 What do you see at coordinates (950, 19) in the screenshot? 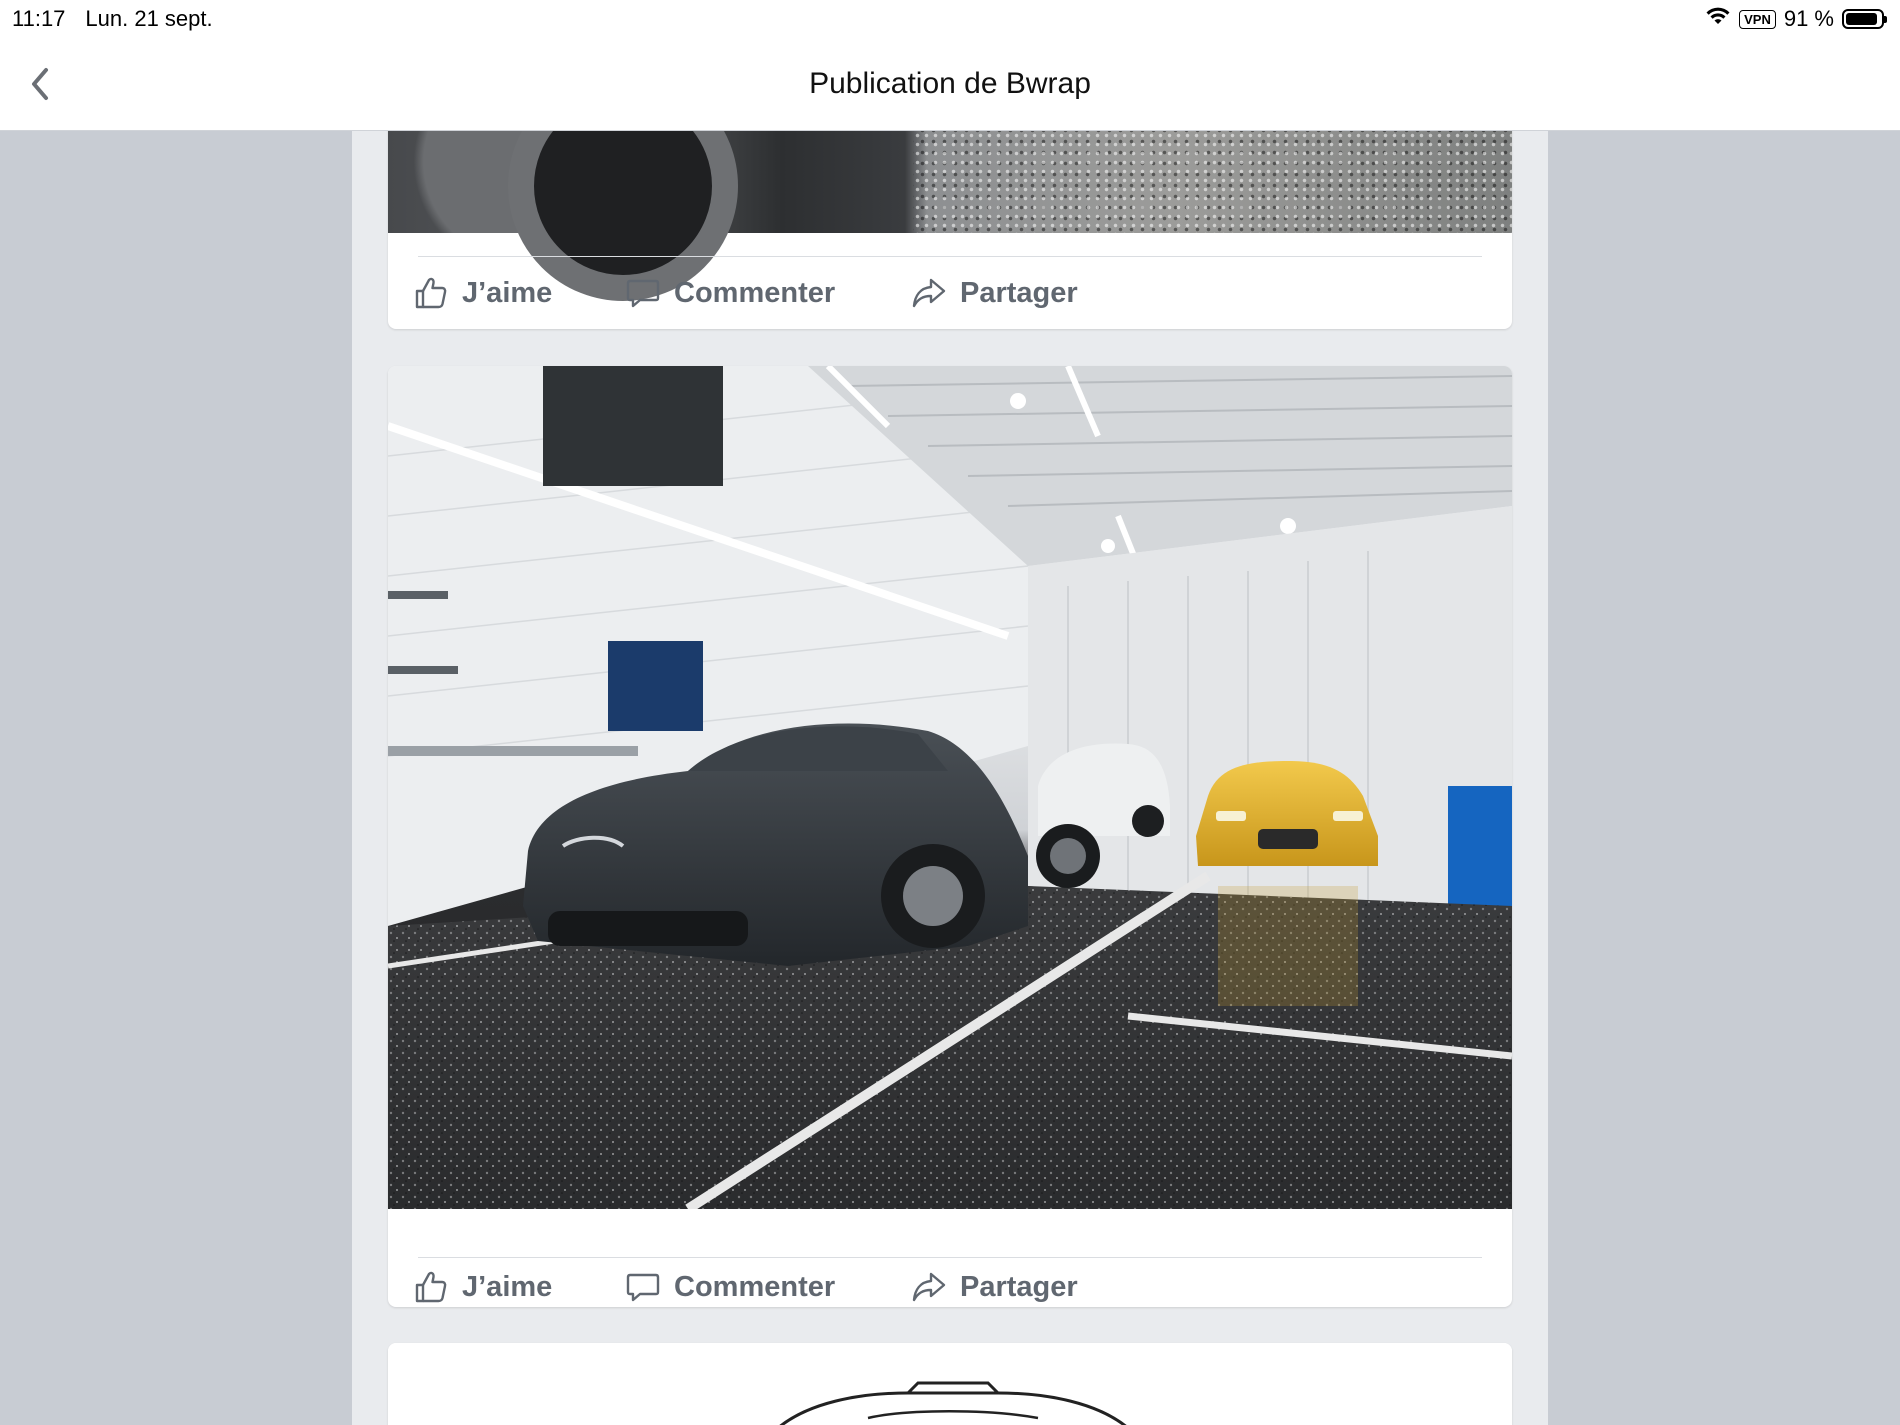
I see `status-bar: 11:17 Lun. 21 sept. VPN 91 %` at bounding box center [950, 19].